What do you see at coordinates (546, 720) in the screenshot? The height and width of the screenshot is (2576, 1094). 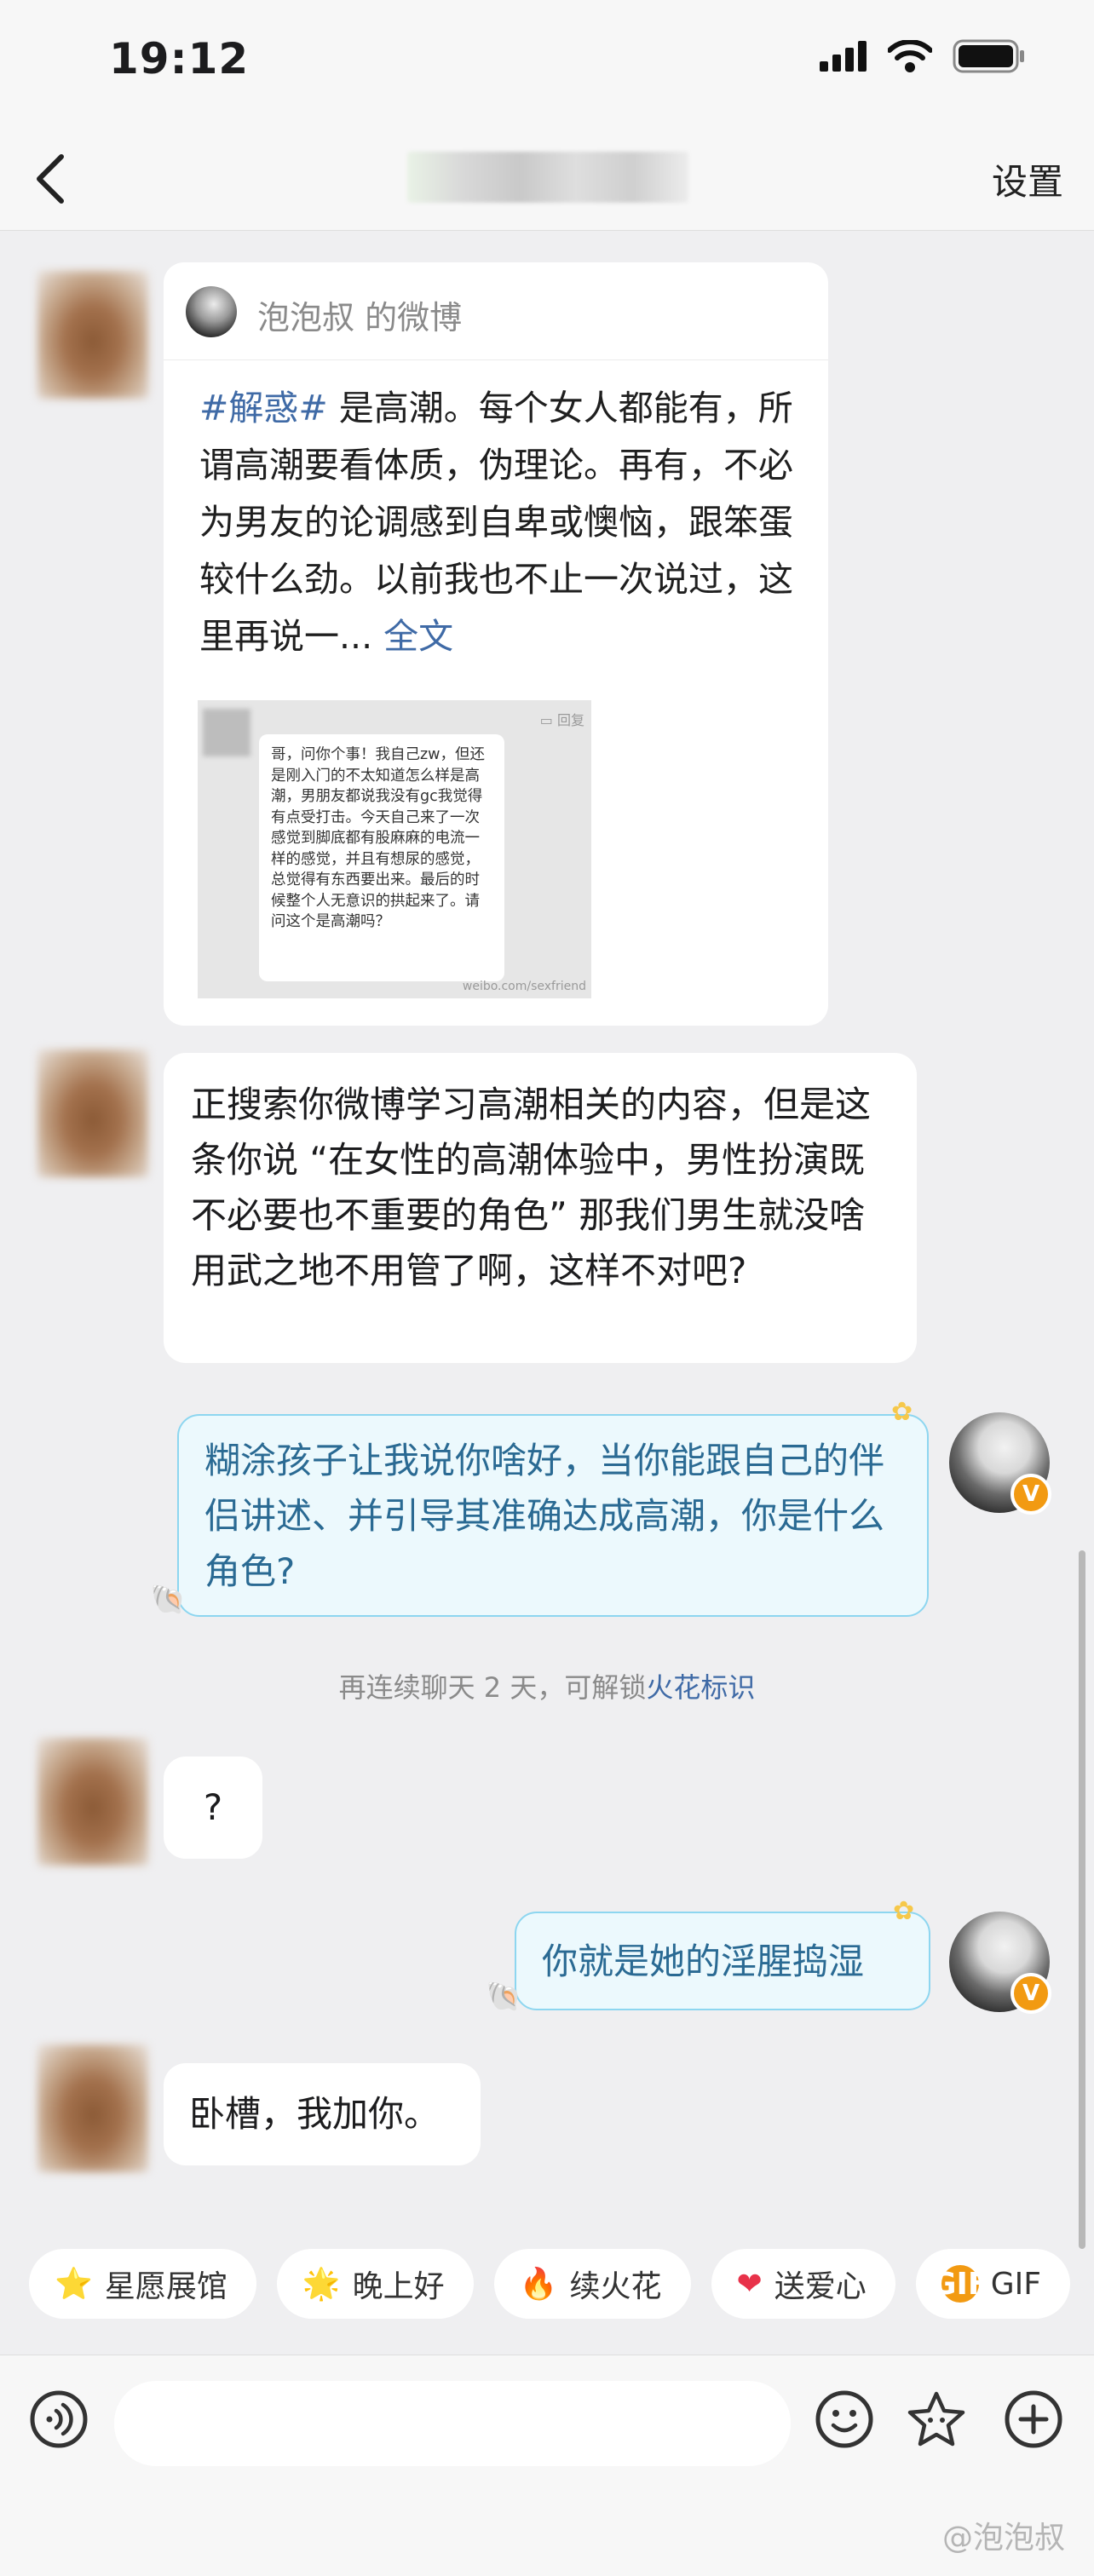 I see `comment-icon: ▭` at bounding box center [546, 720].